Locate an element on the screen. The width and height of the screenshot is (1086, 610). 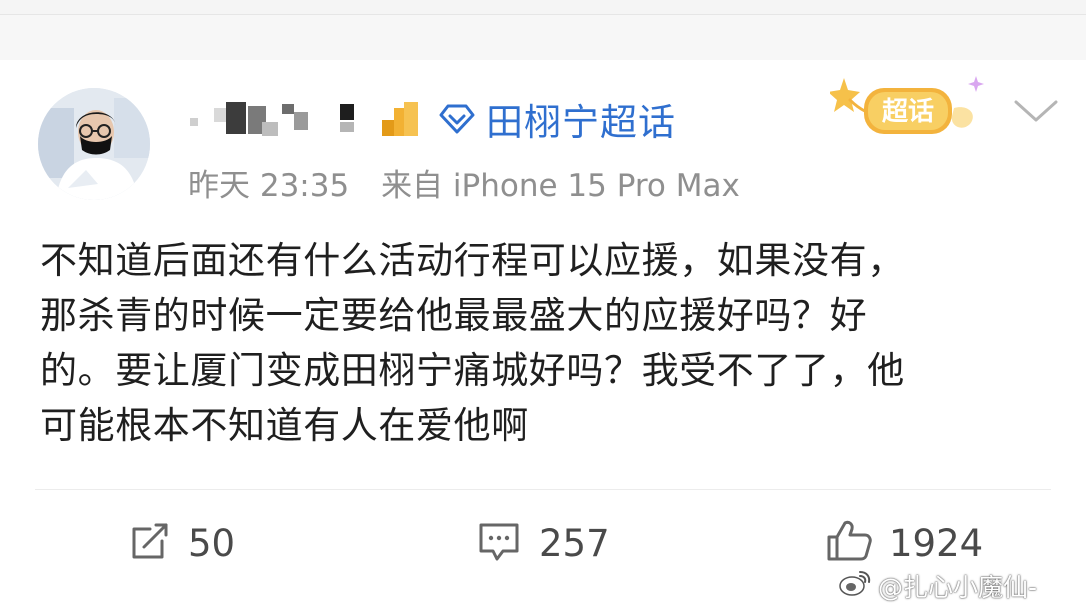
supertopic-link: 田栩宁超话 is located at coordinates (557, 119).